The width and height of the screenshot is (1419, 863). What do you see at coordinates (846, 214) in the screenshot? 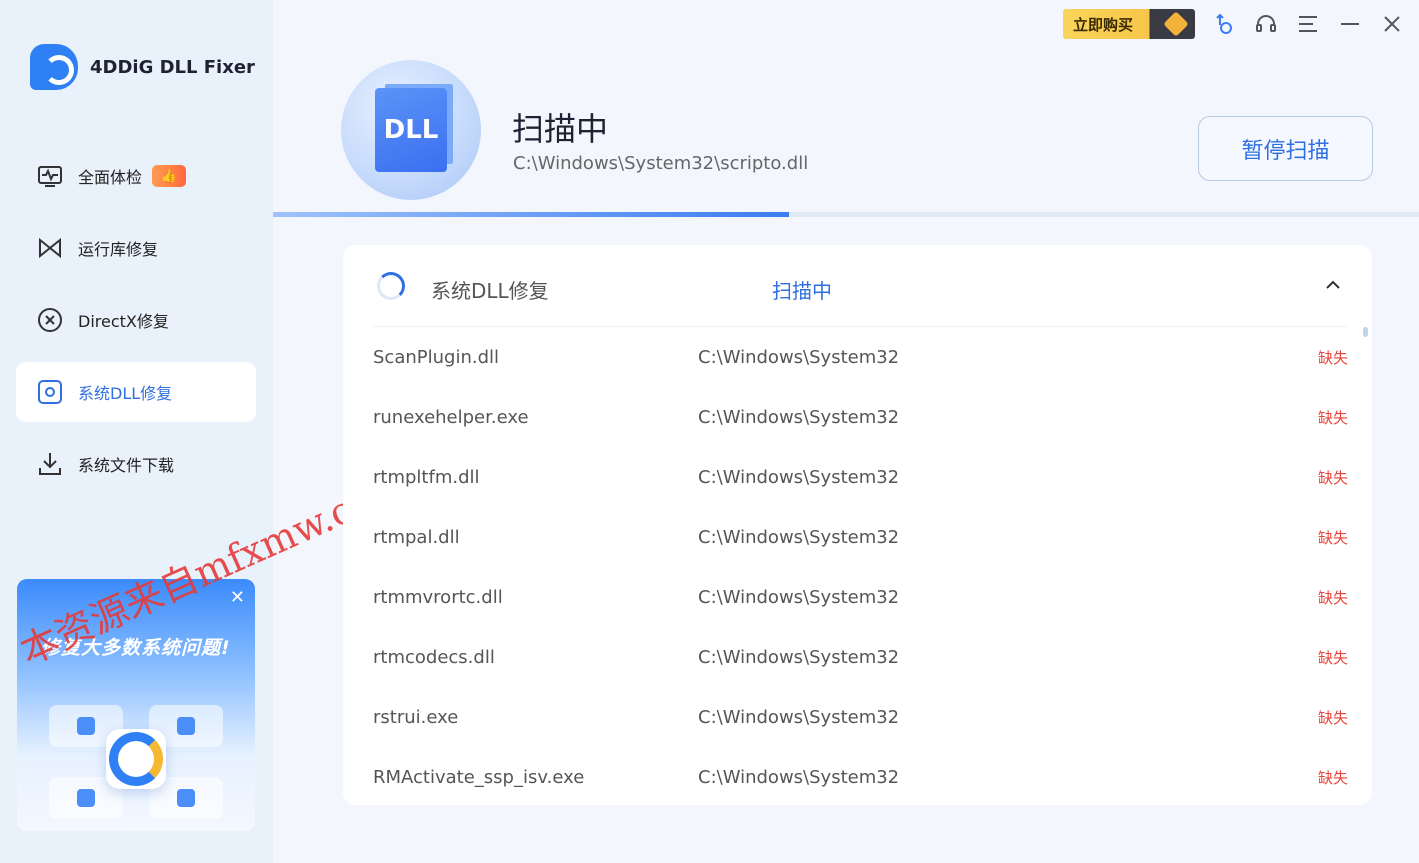
I see `scan-progress-bar` at bounding box center [846, 214].